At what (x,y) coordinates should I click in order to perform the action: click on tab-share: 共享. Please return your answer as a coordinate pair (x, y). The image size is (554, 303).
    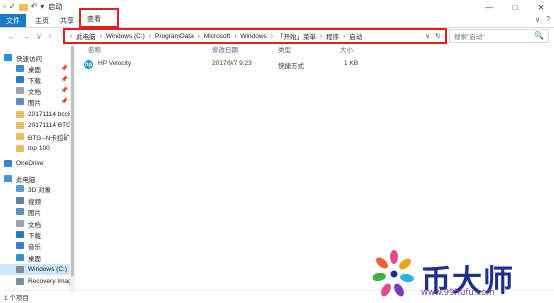
    Looking at the image, I should click on (67, 20).